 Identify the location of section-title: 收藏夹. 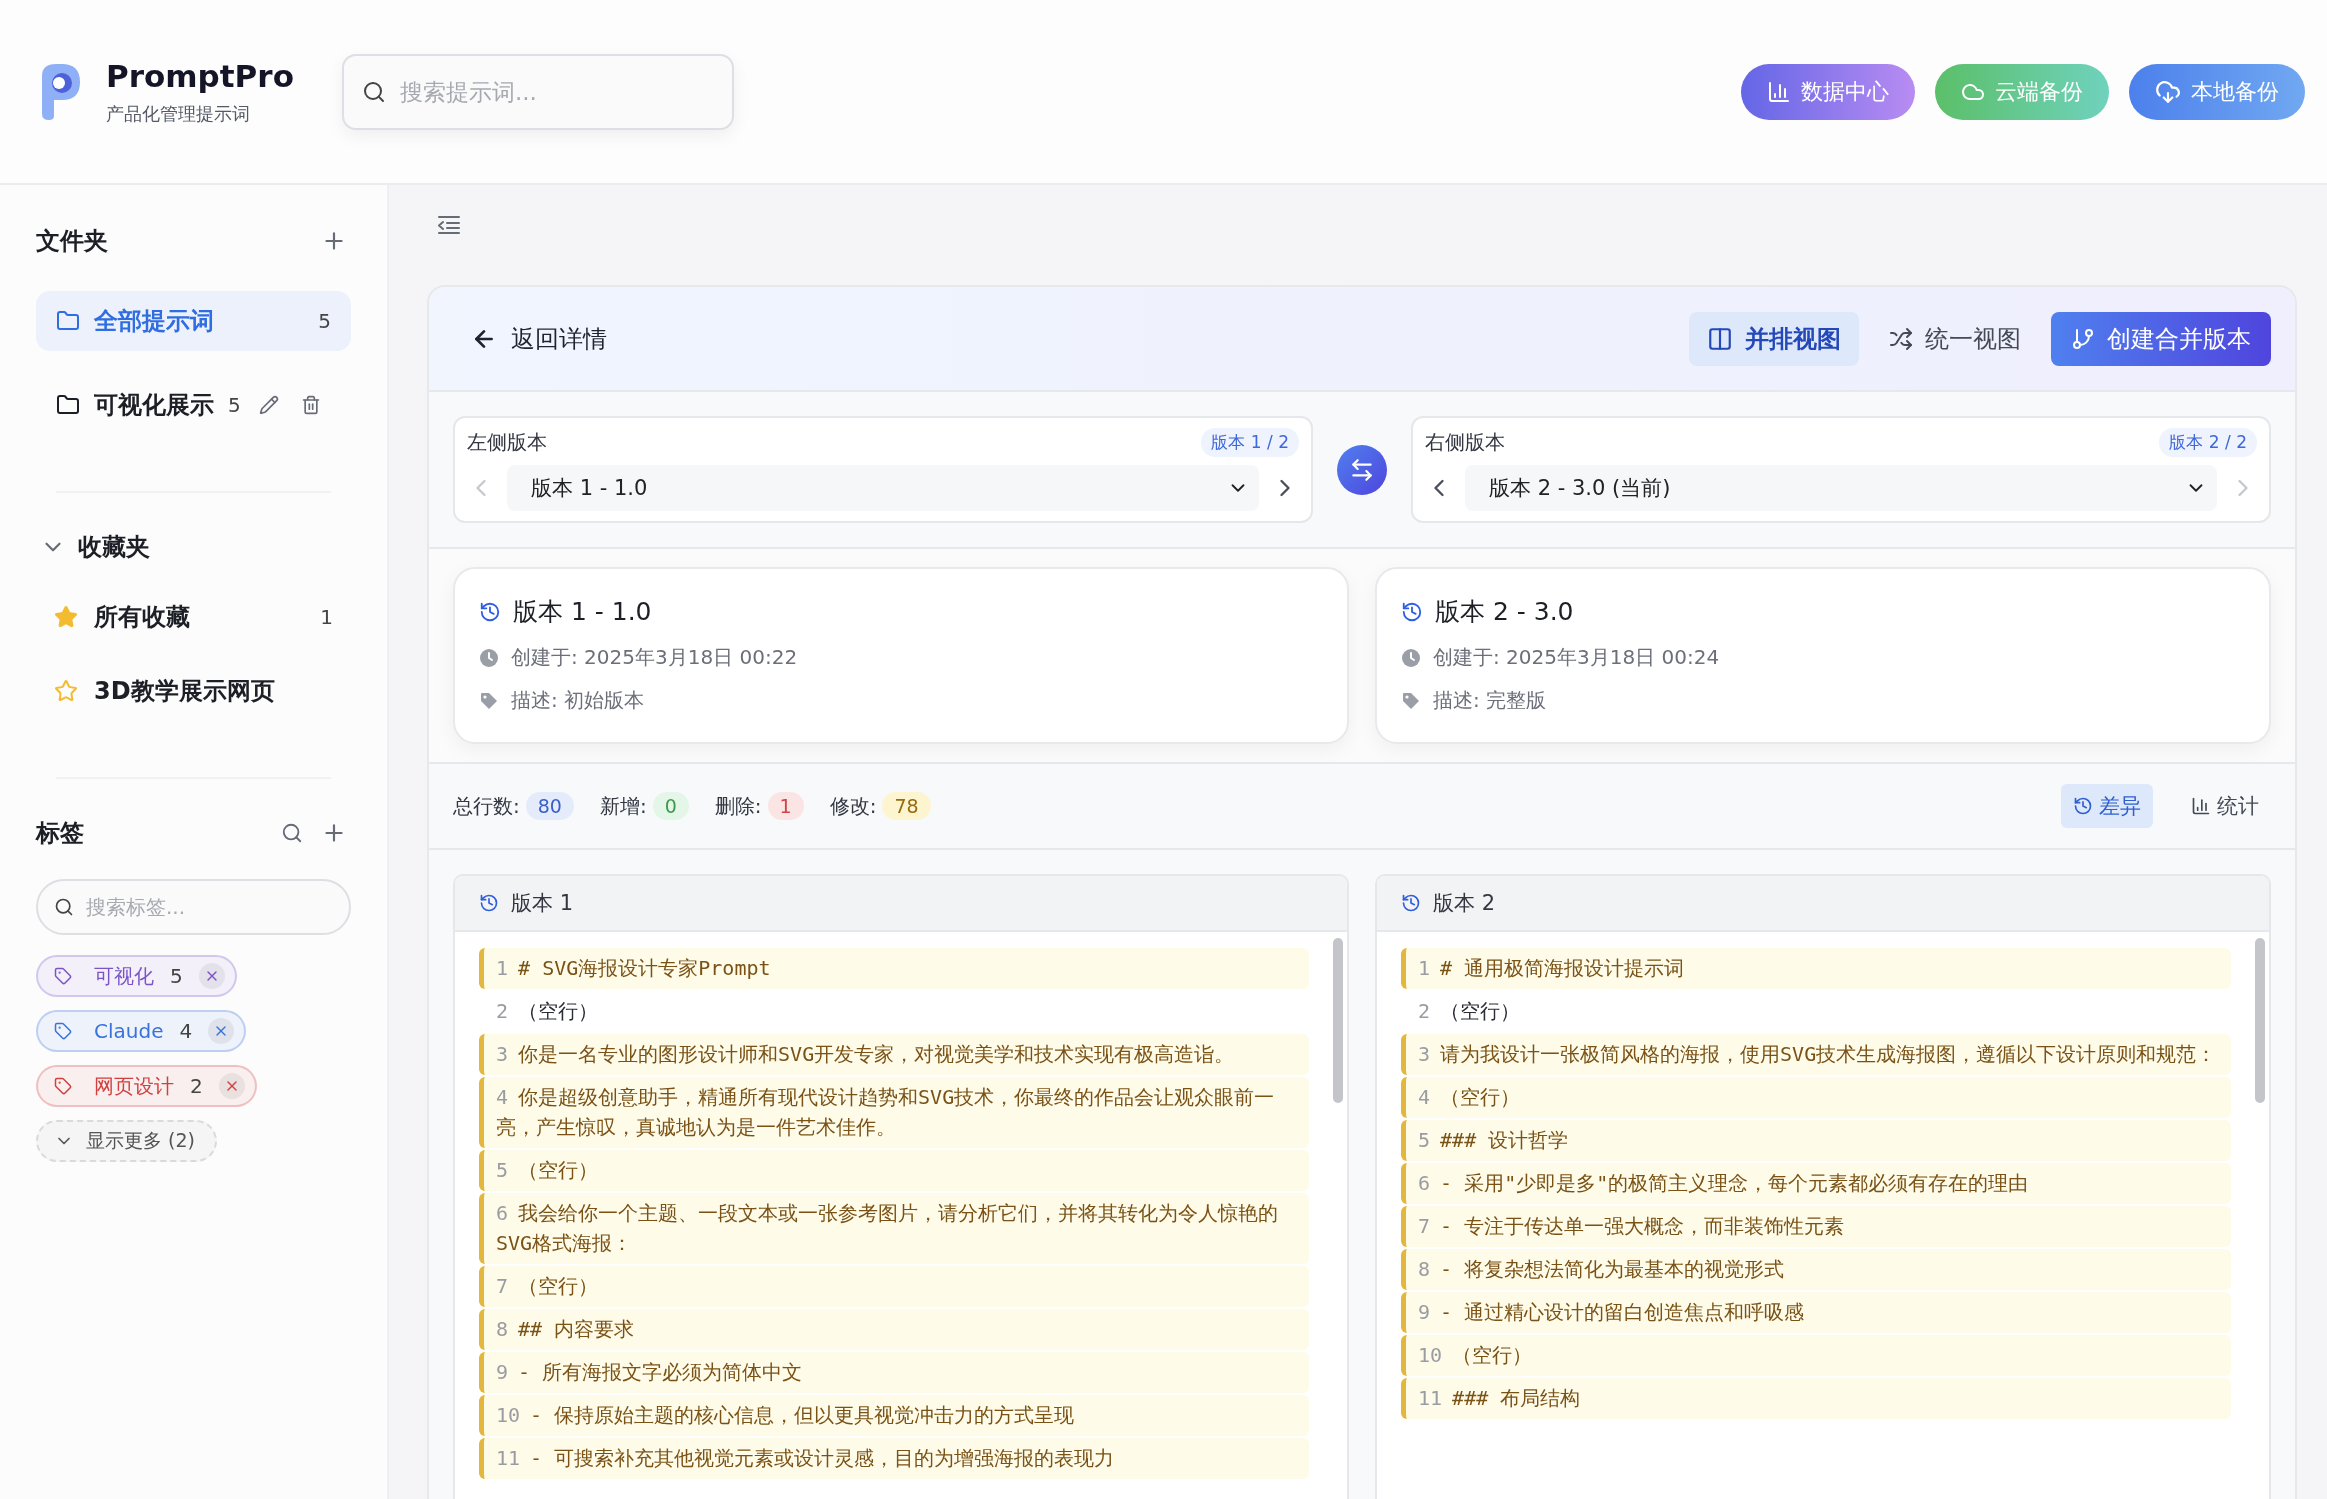
(114, 547).